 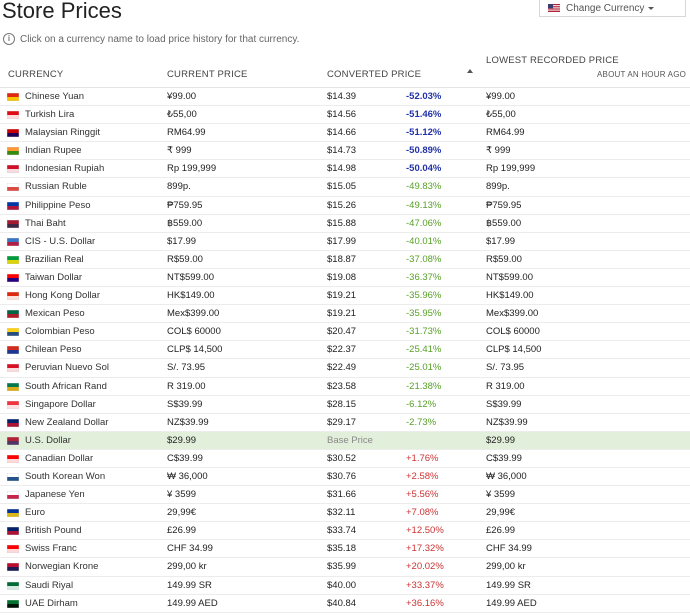 What do you see at coordinates (62, 132) in the screenshot?
I see `currency-name: Malaysian Ringgit` at bounding box center [62, 132].